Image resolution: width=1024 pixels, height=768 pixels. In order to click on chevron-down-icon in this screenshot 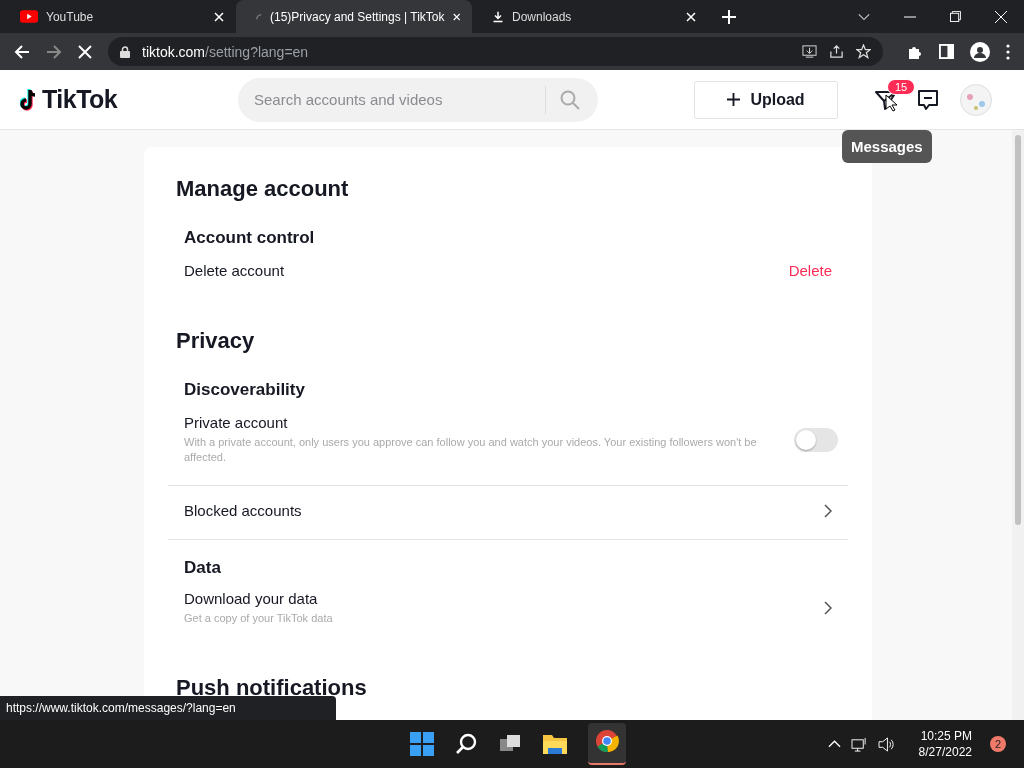, I will do `click(864, 16)`.